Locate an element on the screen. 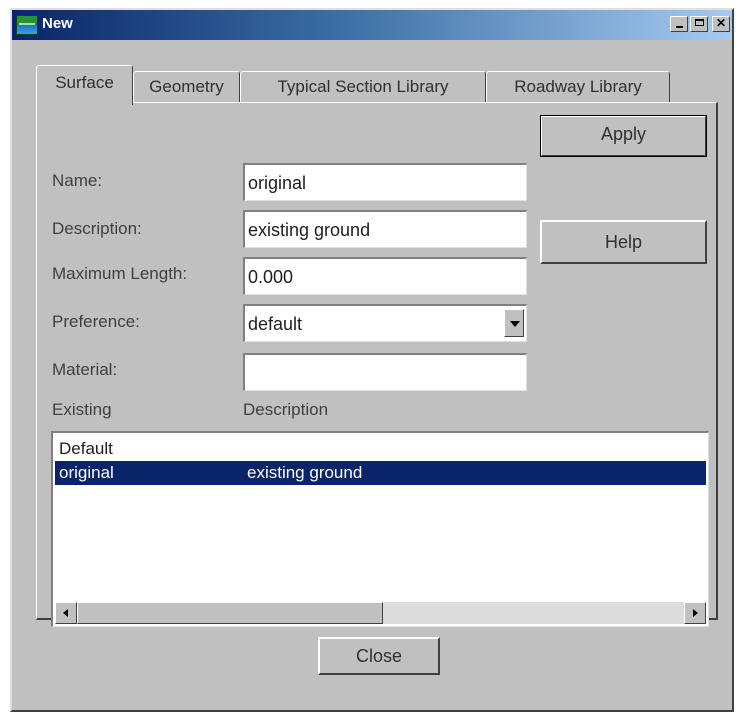 This screenshot has height=715, width=736. tab-roadway-library: Roadway Library is located at coordinates (578, 86).